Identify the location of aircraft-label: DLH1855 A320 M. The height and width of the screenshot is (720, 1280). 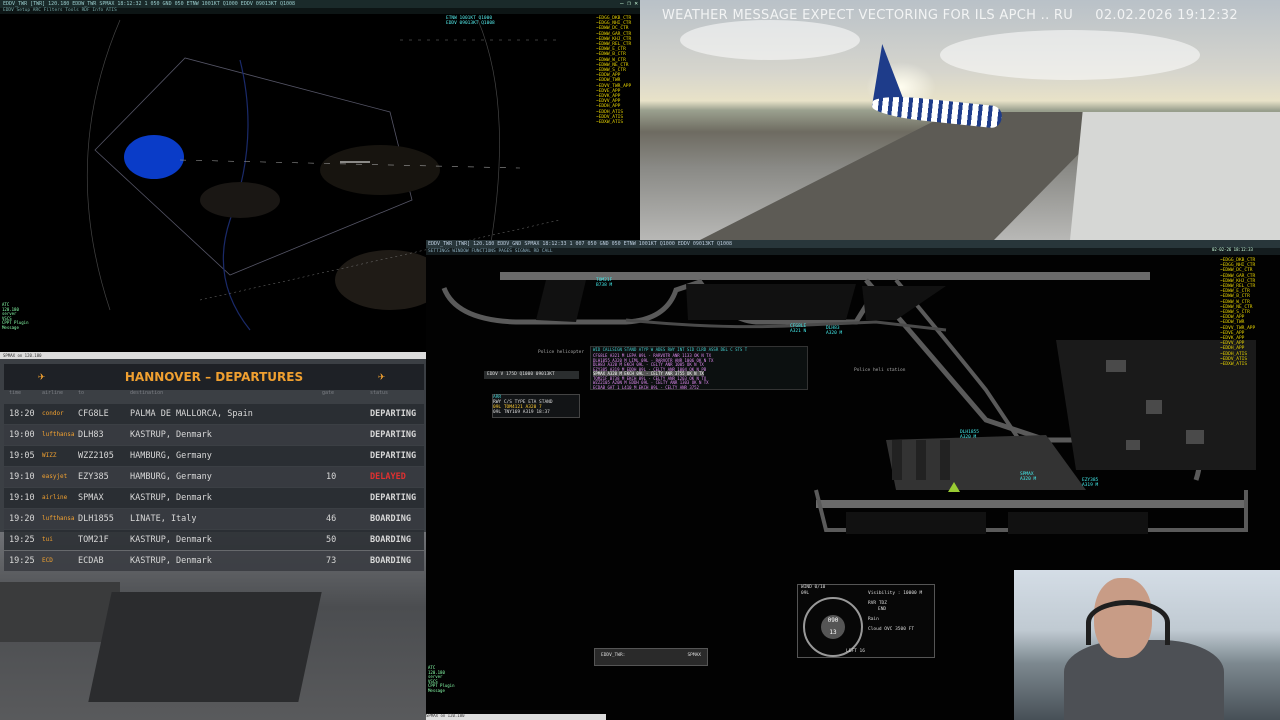
(969, 435).